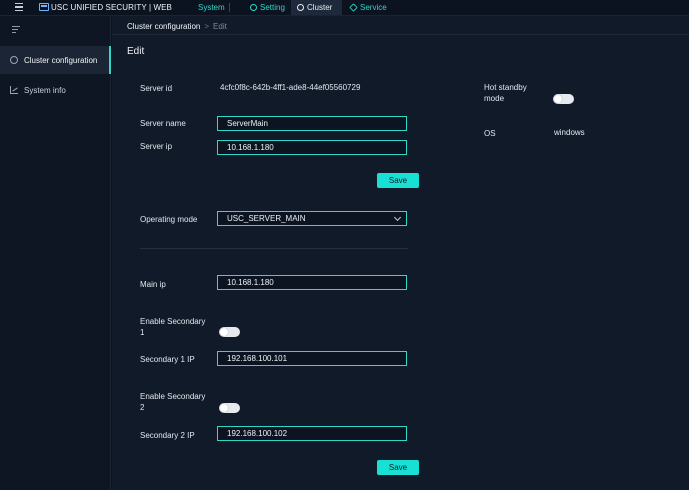 The height and width of the screenshot is (490, 689). Describe the element at coordinates (563, 99) in the screenshot. I see `hot-standby-toggle` at that location.